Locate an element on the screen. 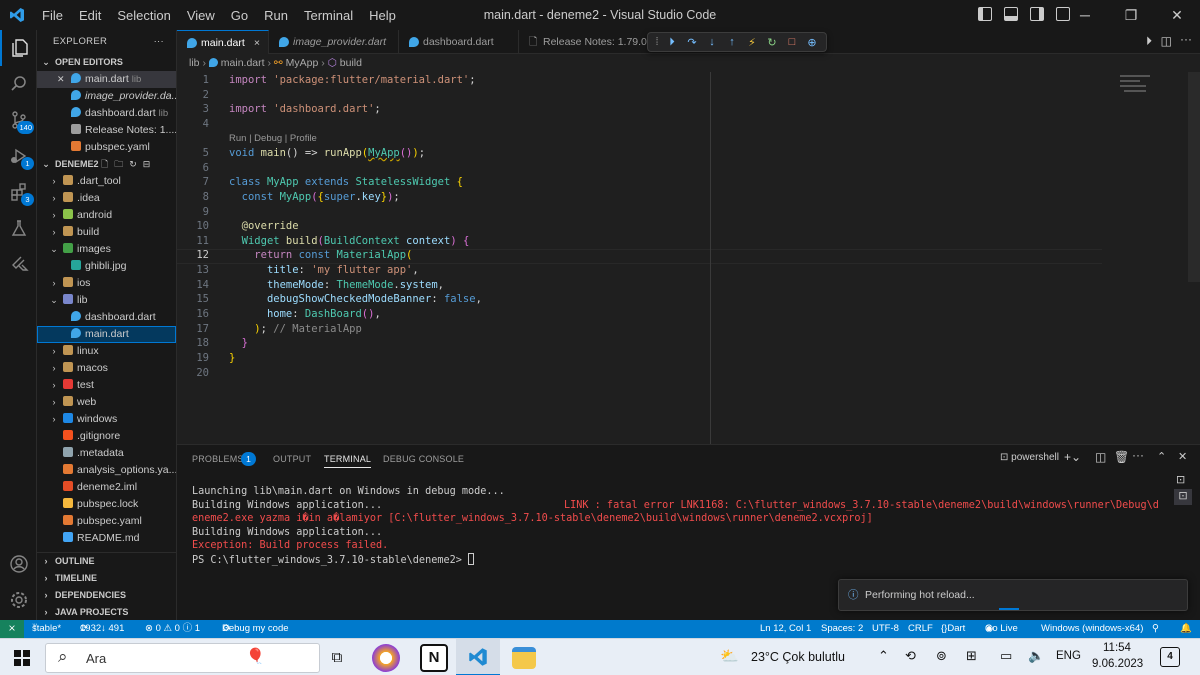 This screenshot has width=1200, height=675. breadcrumb-file: main.dart is located at coordinates (243, 63).